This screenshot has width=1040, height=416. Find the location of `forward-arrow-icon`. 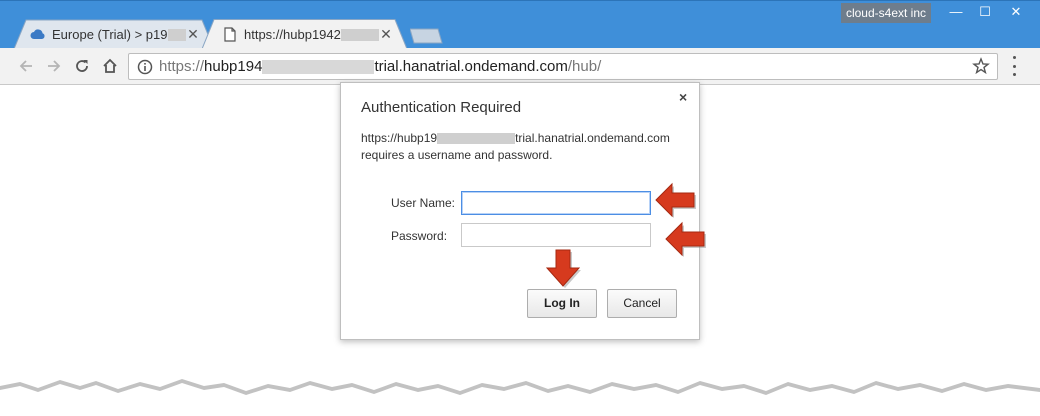

forward-arrow-icon is located at coordinates (54, 66).